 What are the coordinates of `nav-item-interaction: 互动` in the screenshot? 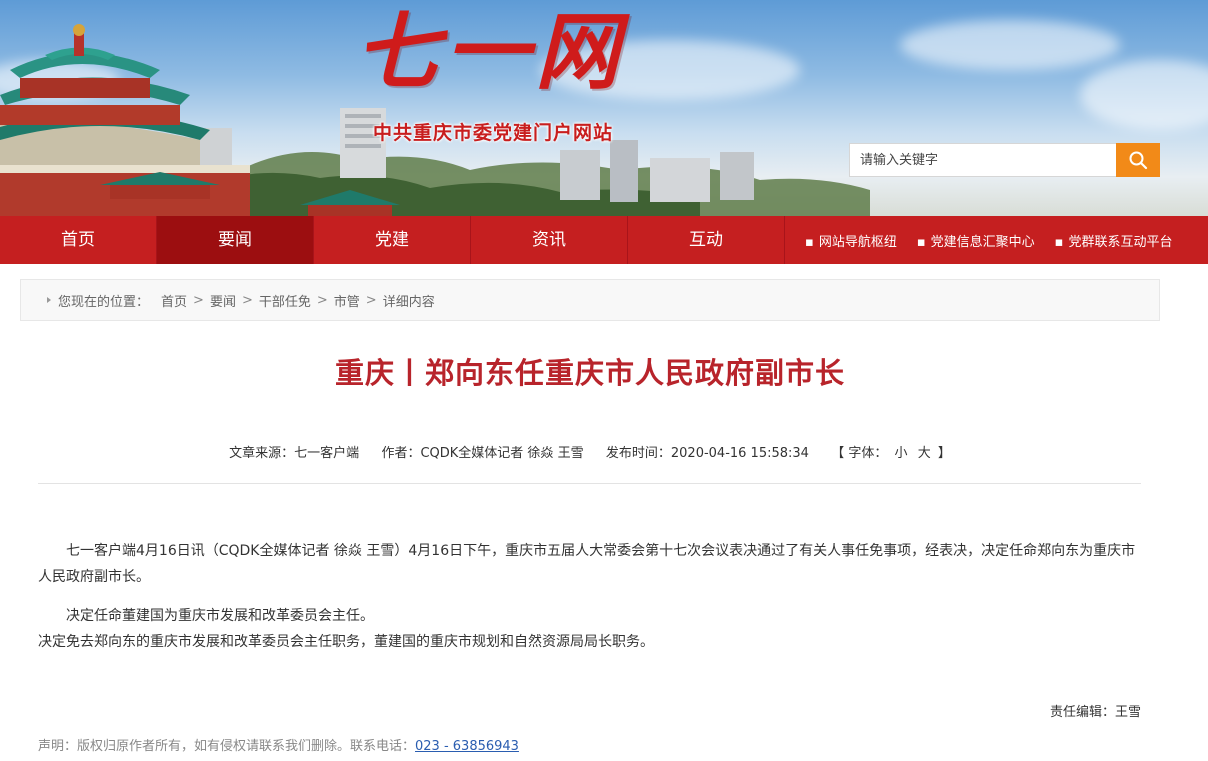 It's located at (706, 240).